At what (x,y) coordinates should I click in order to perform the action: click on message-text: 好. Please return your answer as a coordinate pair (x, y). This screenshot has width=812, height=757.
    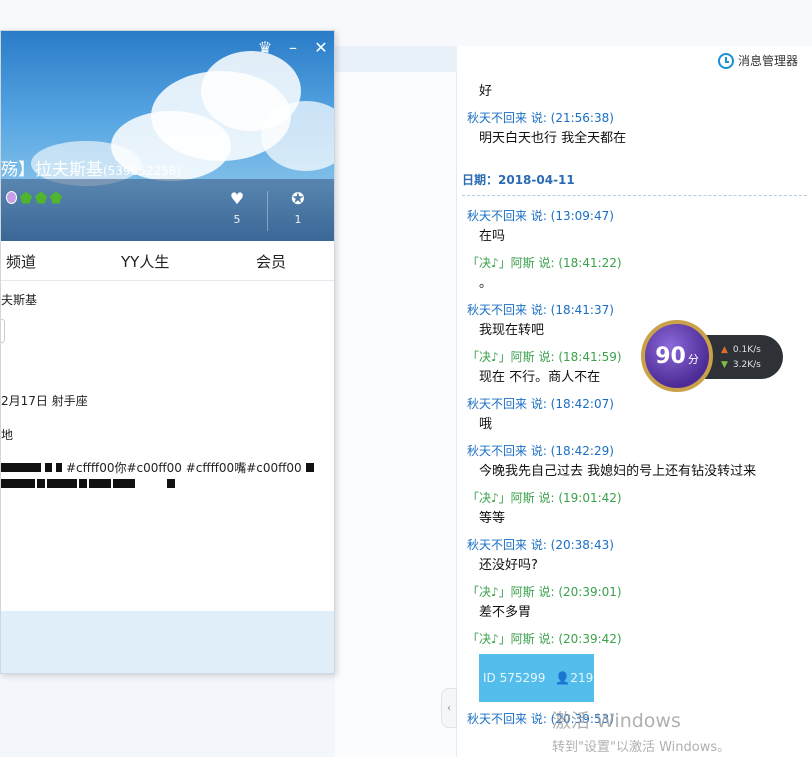
    Looking at the image, I should click on (486, 91).